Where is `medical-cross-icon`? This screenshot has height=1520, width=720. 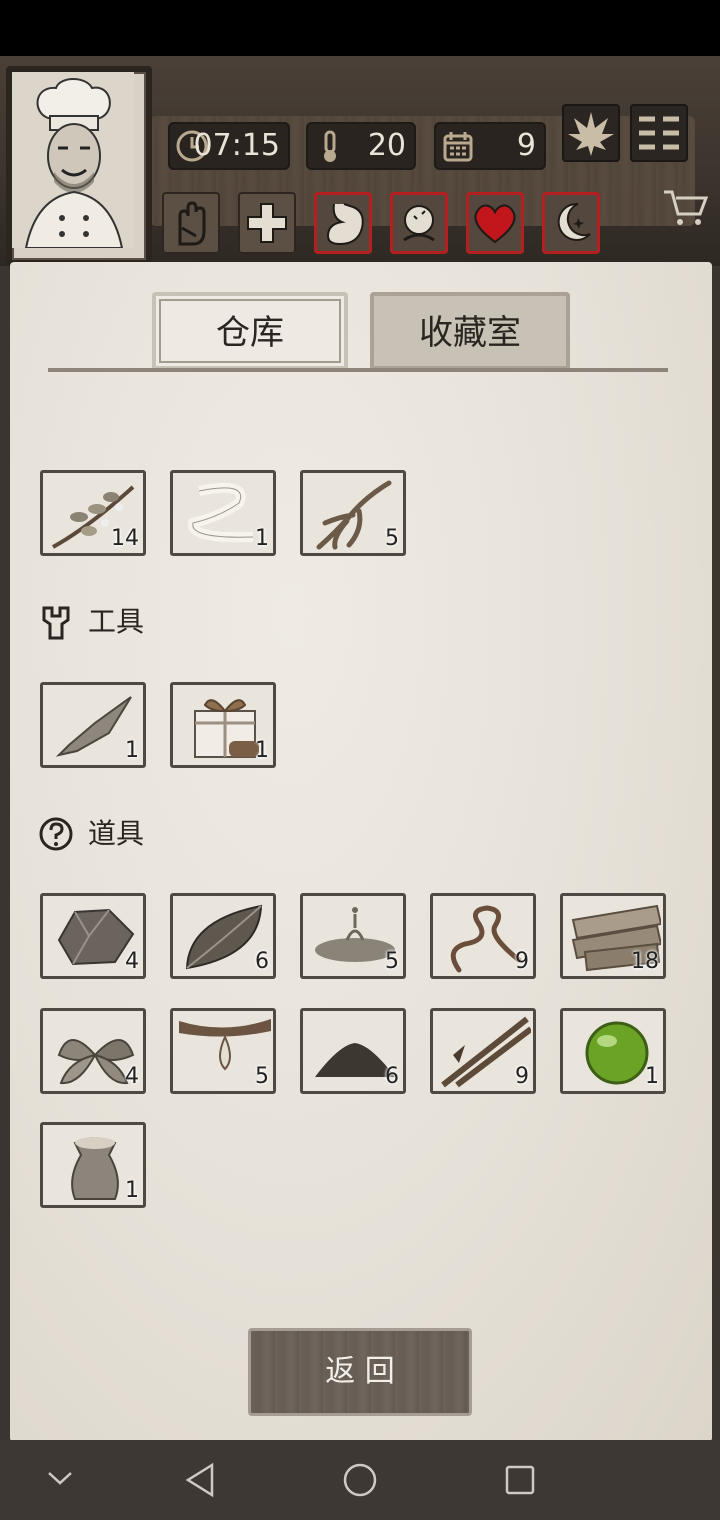 medical-cross-icon is located at coordinates (267, 223).